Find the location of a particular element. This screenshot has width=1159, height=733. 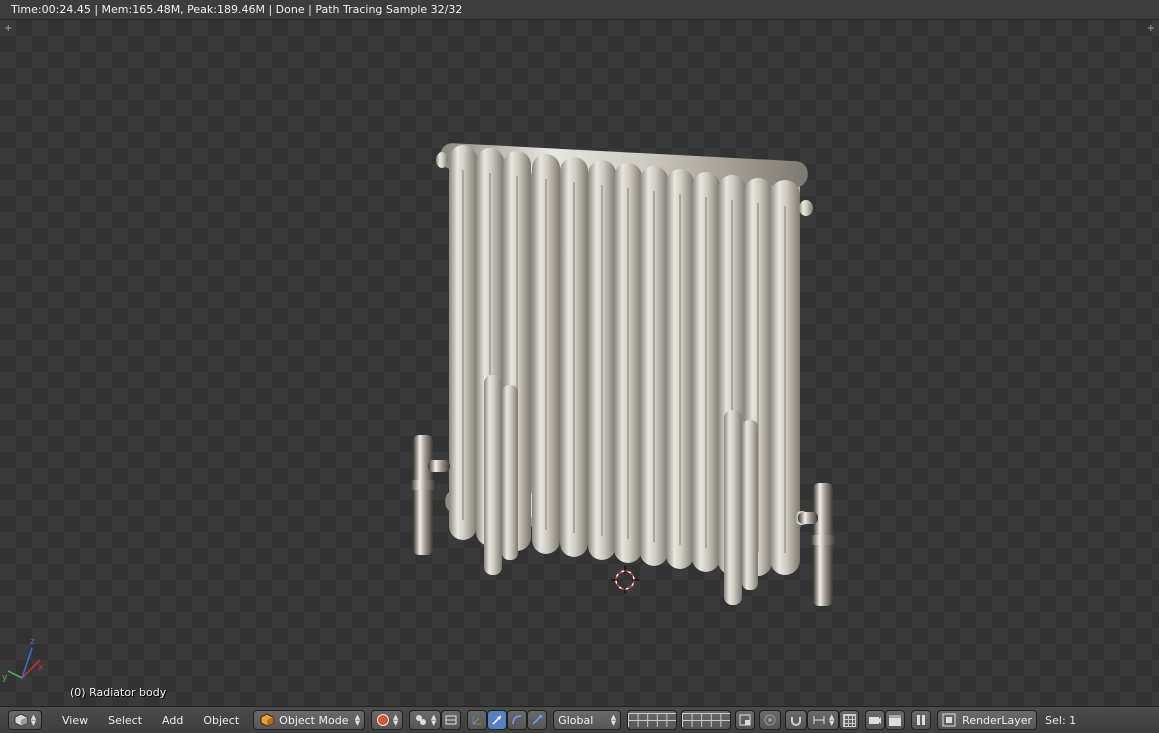

transform-orientation-selector: Global ▲ ▼ is located at coordinates (587, 720).